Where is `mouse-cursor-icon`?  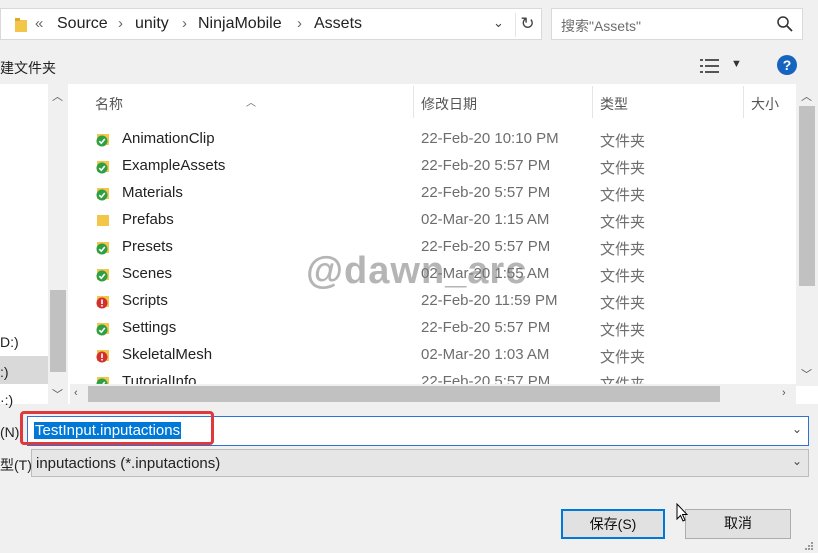
mouse-cursor-icon is located at coordinates (682, 512).